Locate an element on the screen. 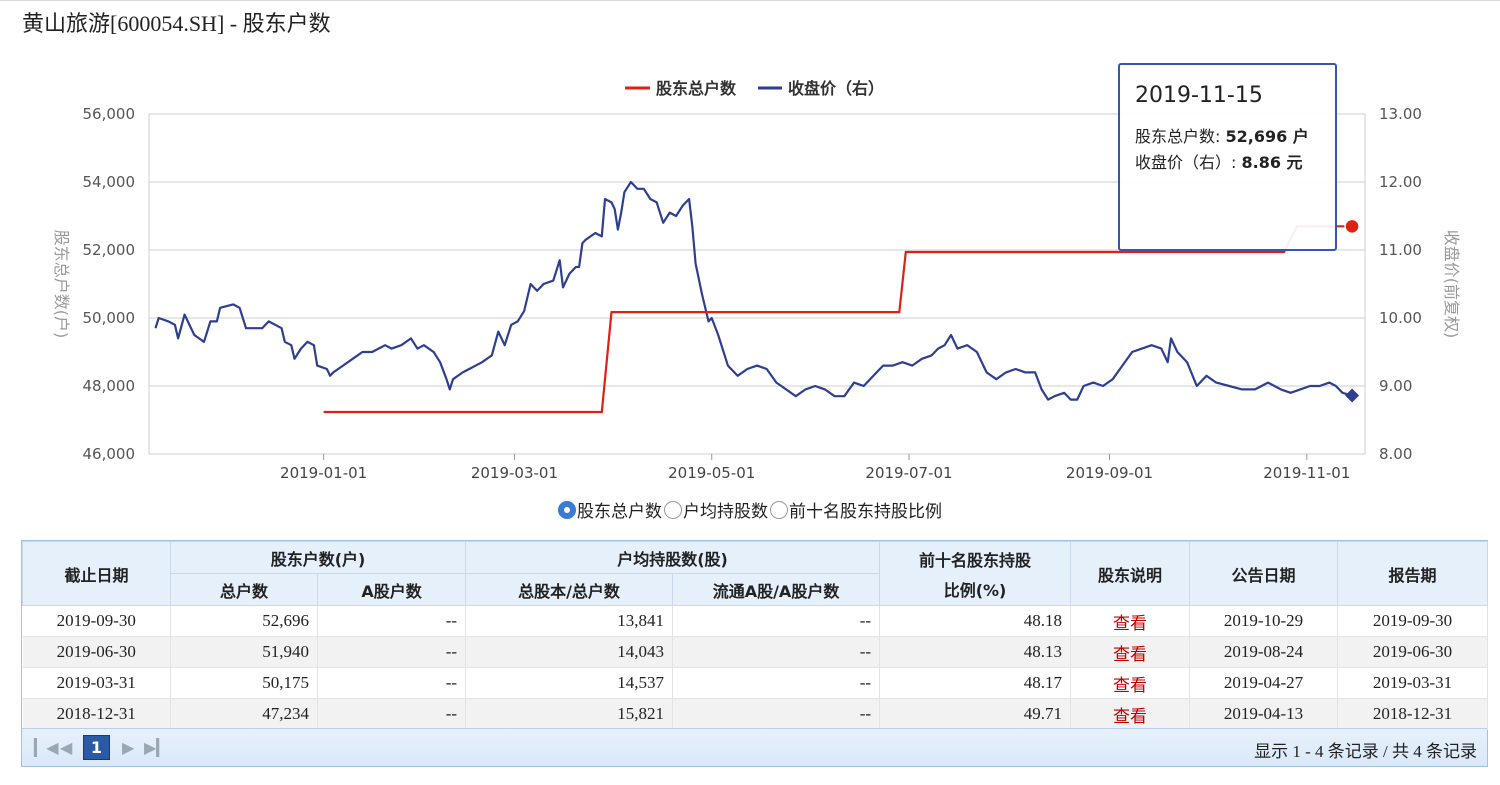 This screenshot has height=785, width=1500. cell-date: 2019-09-30 is located at coordinates (96, 621).